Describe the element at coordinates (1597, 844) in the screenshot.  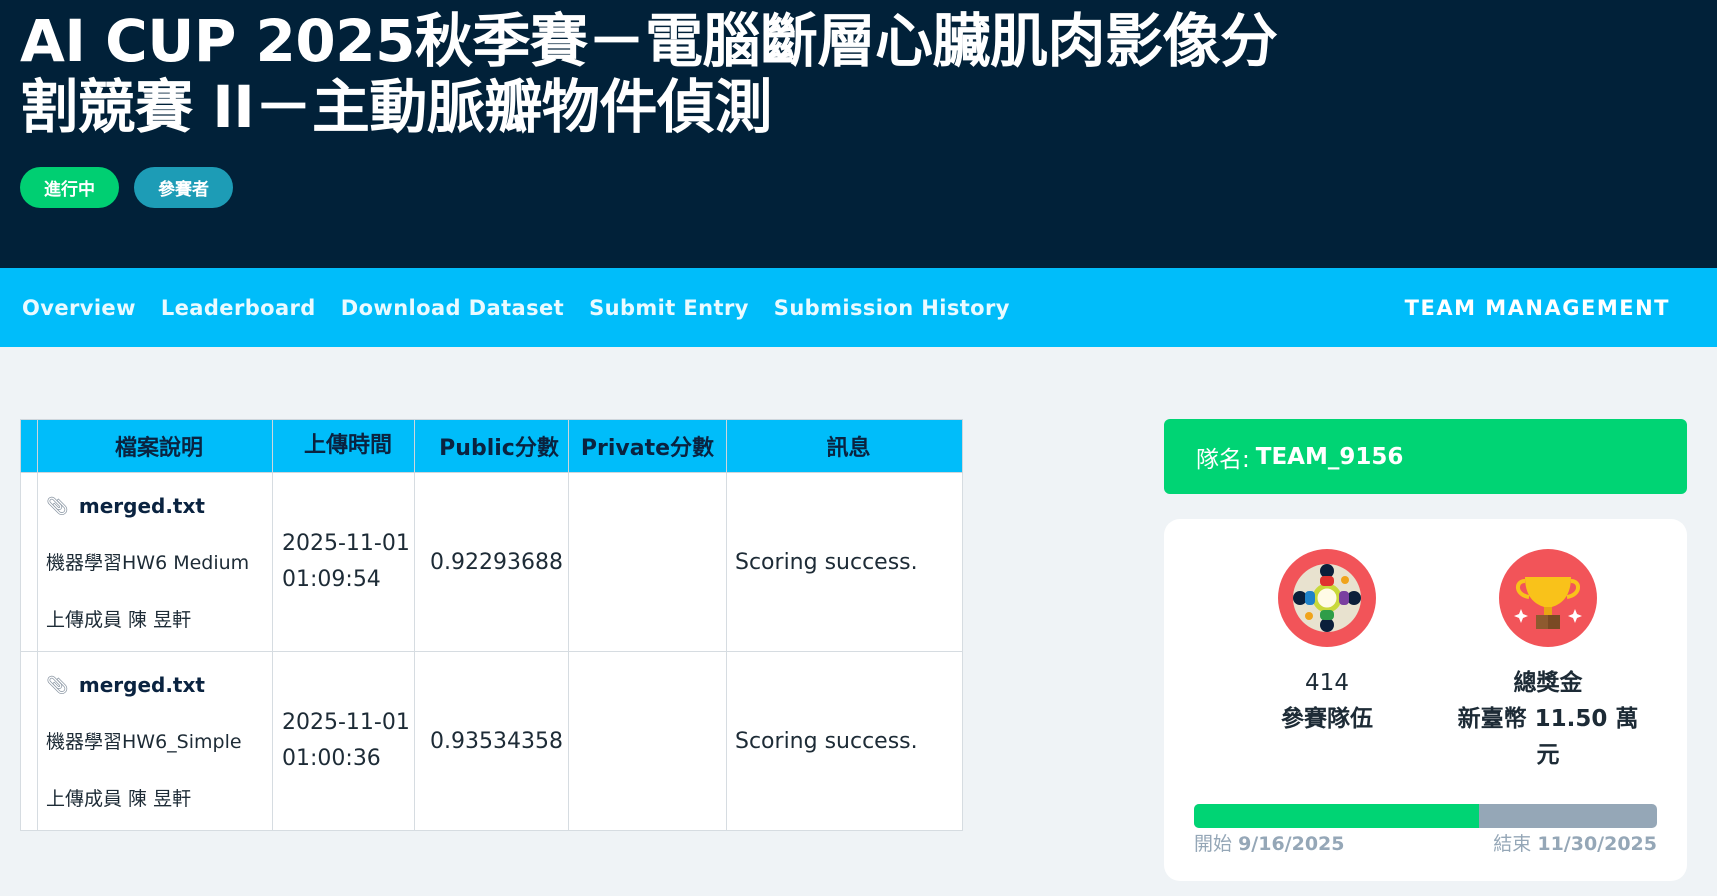
I see `end-date: 11/30/2025` at that location.